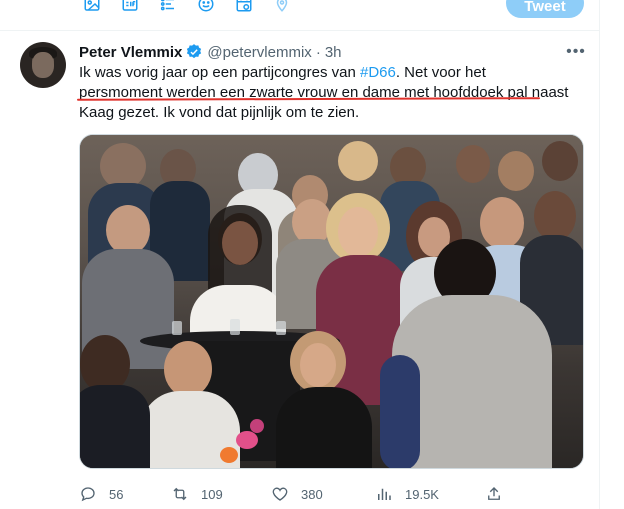 This screenshot has height=509, width=624. I want to click on retweet-count: 109, so click(212, 494).